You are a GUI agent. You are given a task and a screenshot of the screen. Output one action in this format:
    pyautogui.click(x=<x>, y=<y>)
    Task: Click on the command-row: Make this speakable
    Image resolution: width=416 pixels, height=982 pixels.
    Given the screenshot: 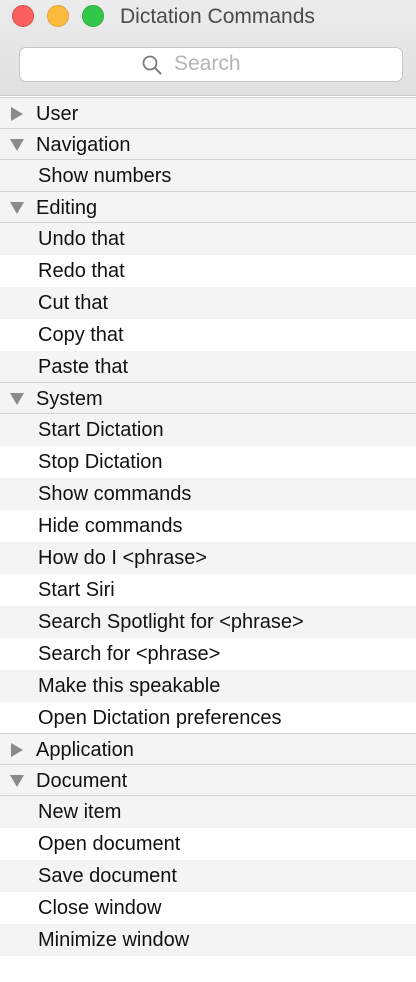 What is the action you would take?
    pyautogui.click(x=208, y=686)
    